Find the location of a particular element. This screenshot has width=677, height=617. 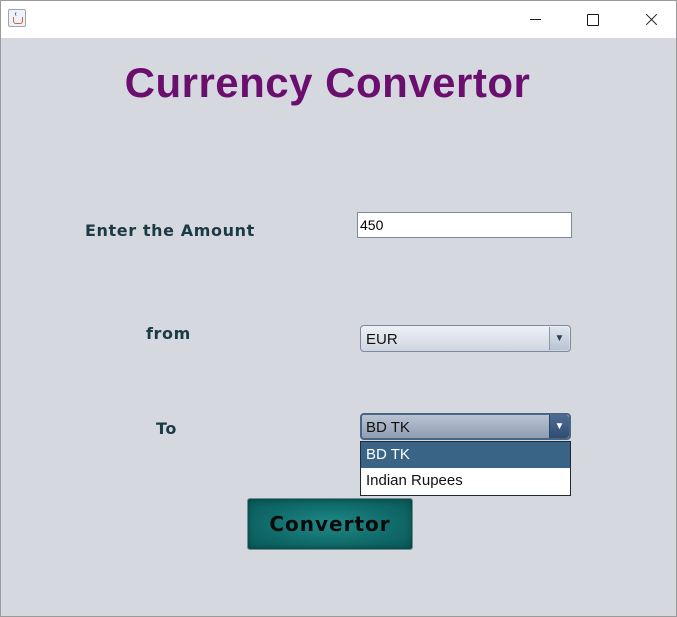

amount-input is located at coordinates (464, 225).